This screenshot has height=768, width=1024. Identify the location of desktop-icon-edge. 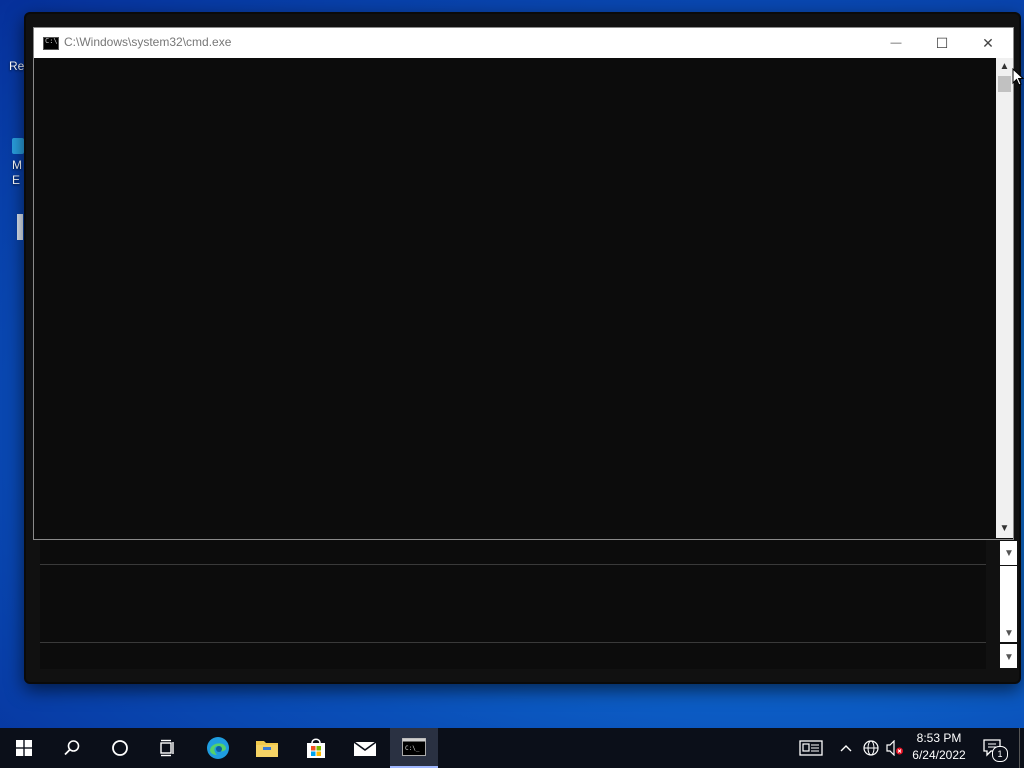
(18, 146).